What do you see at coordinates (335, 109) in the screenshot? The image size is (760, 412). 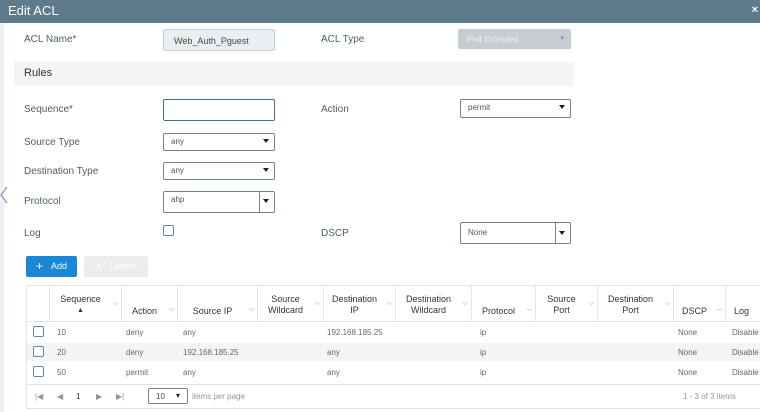 I see `action-label: Action` at bounding box center [335, 109].